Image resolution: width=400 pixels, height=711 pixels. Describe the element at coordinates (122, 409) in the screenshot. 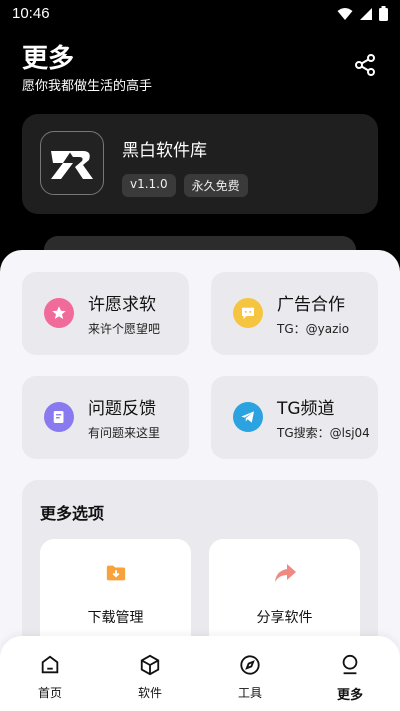

I see `tile-title: 问题反馈` at that location.